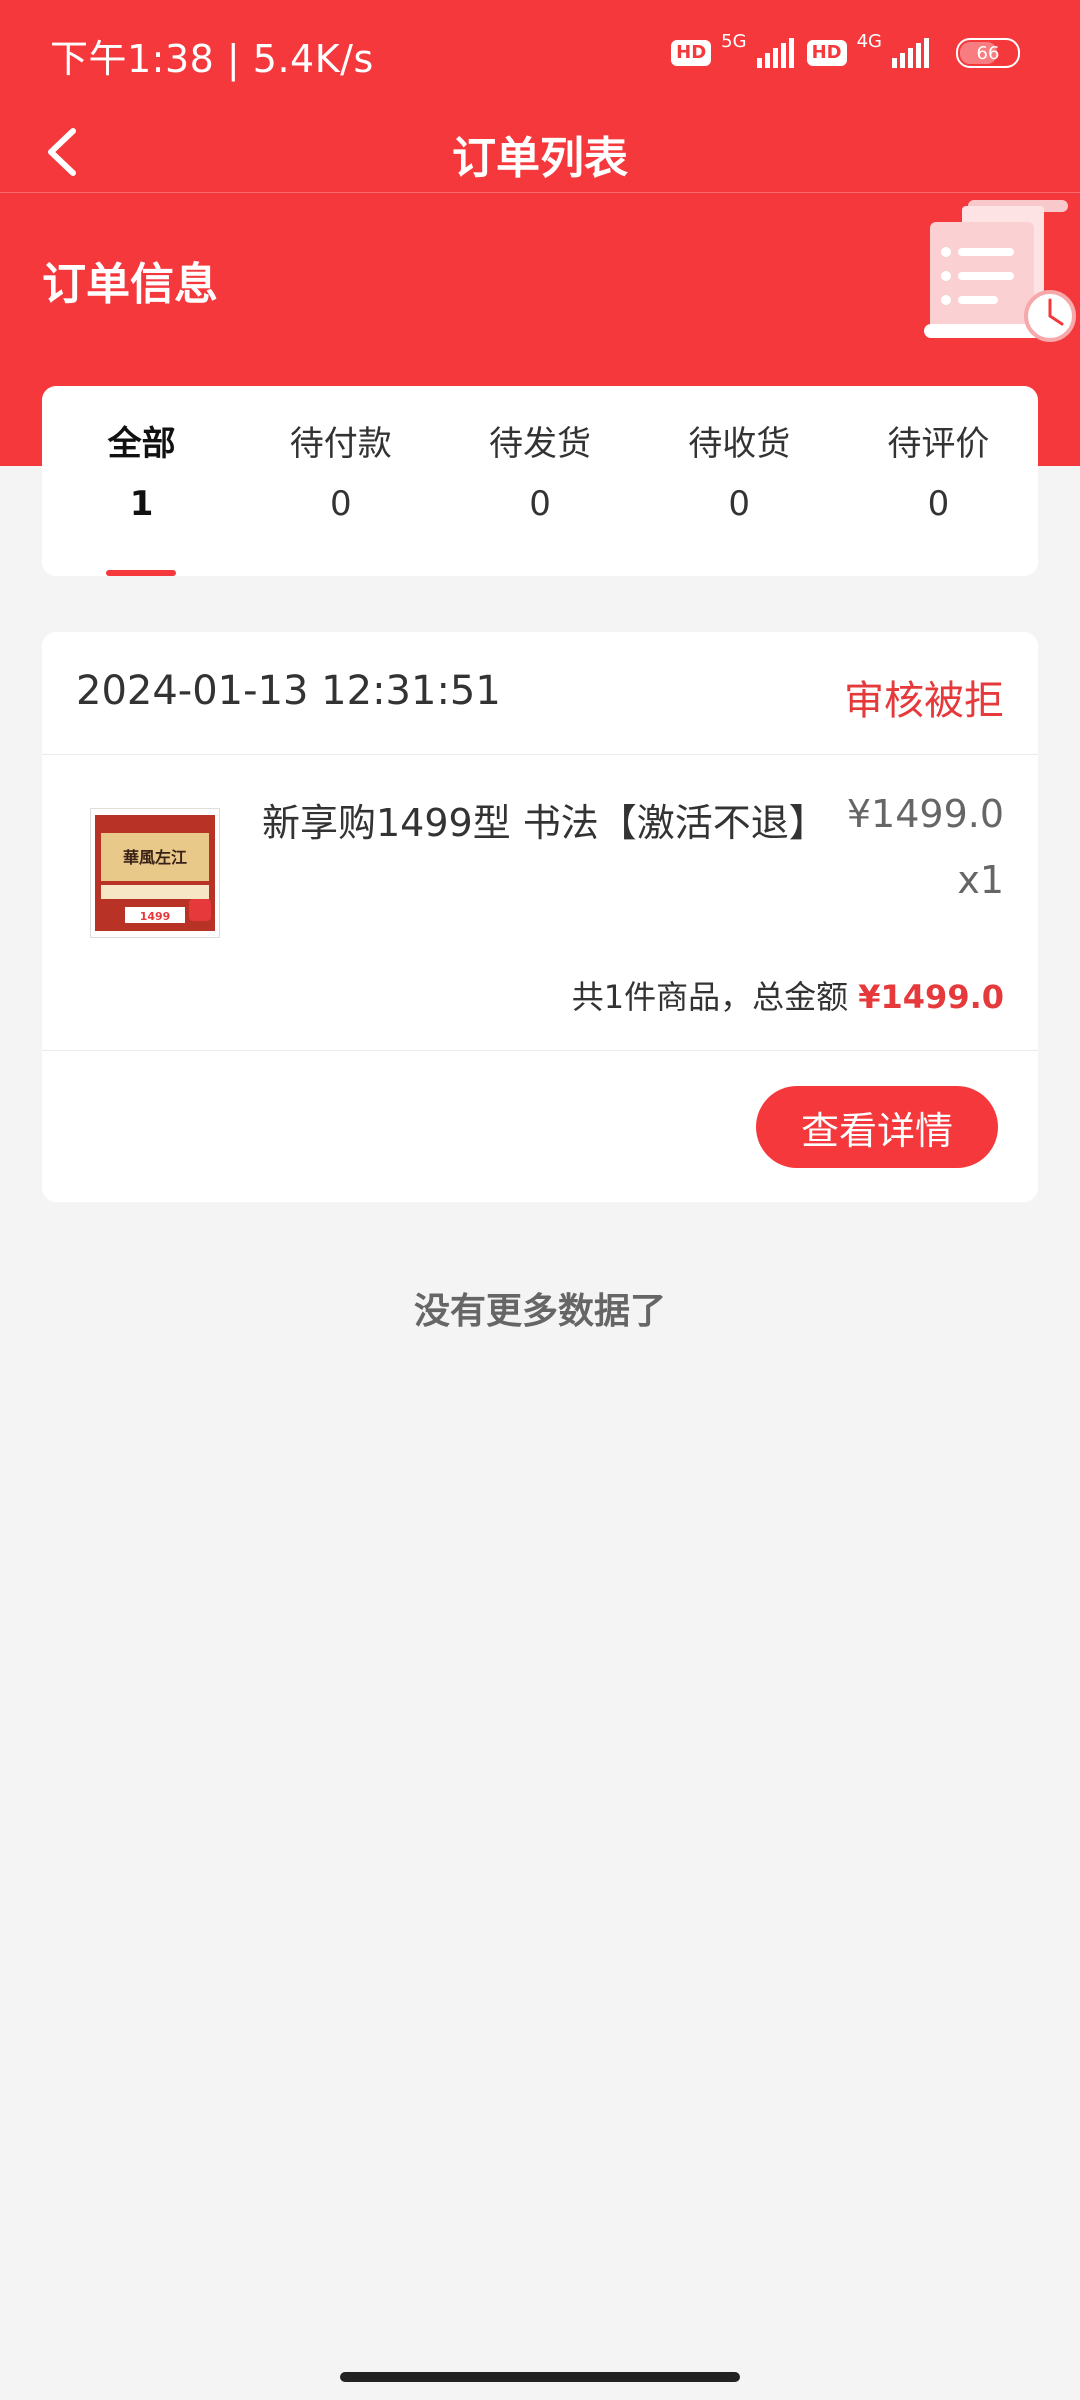 This screenshot has height=2400, width=1080. I want to click on product-thumbnail: 華風左江 1499, so click(155, 873).